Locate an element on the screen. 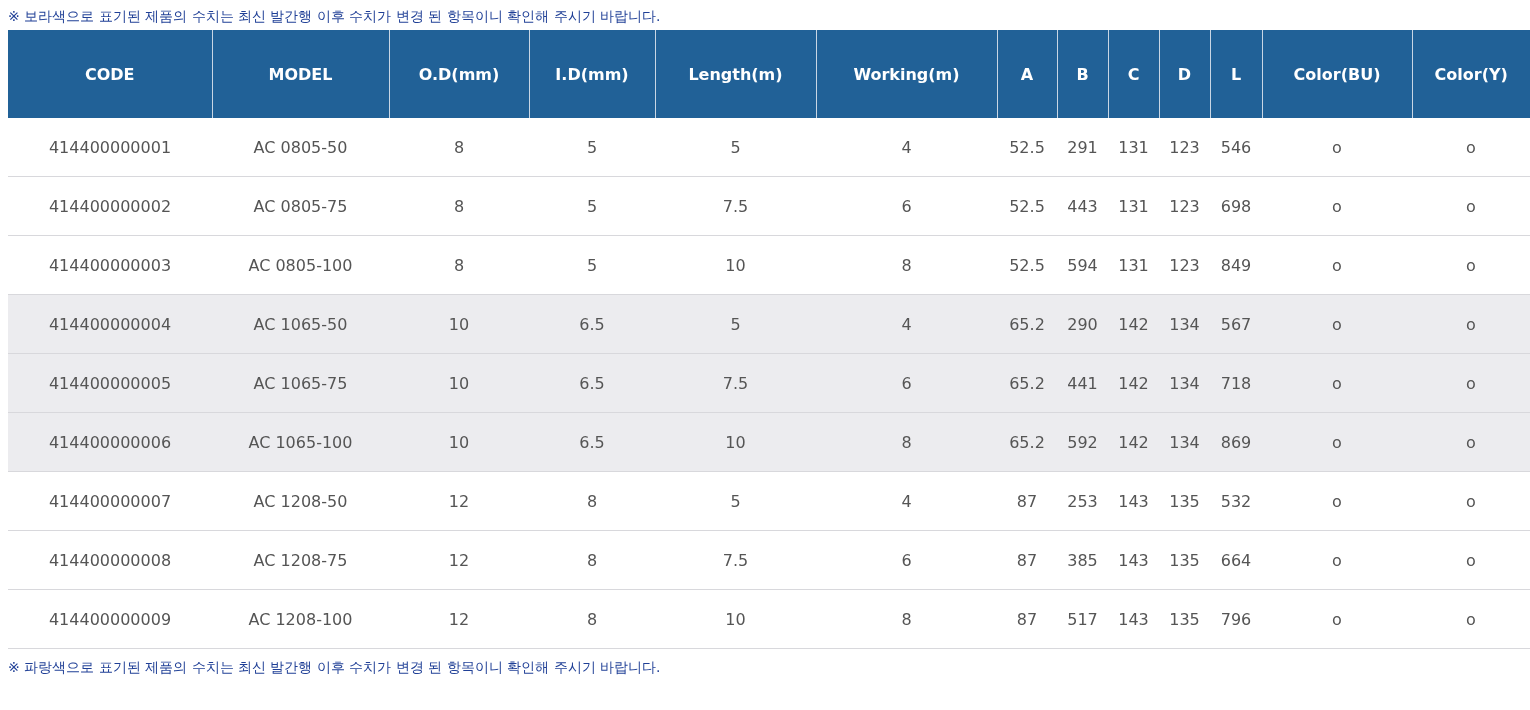 This screenshot has height=710, width=1530. table-cell: AC 1065-75 is located at coordinates (300, 383).